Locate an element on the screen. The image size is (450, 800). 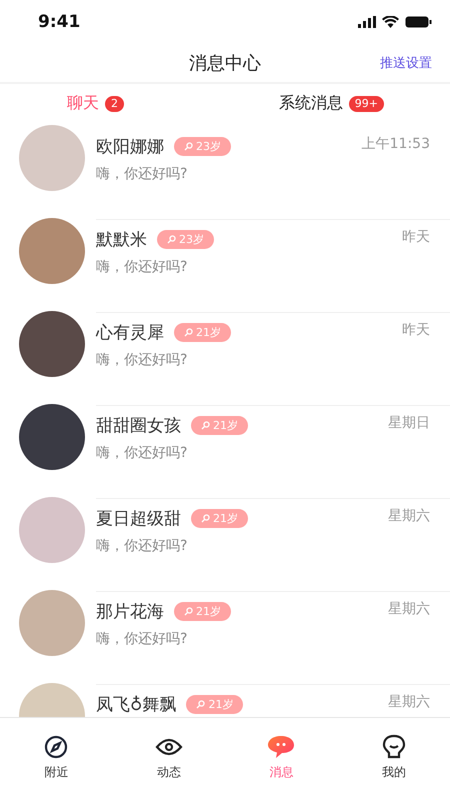
status-time: 9:41 is located at coordinates (59, 22).